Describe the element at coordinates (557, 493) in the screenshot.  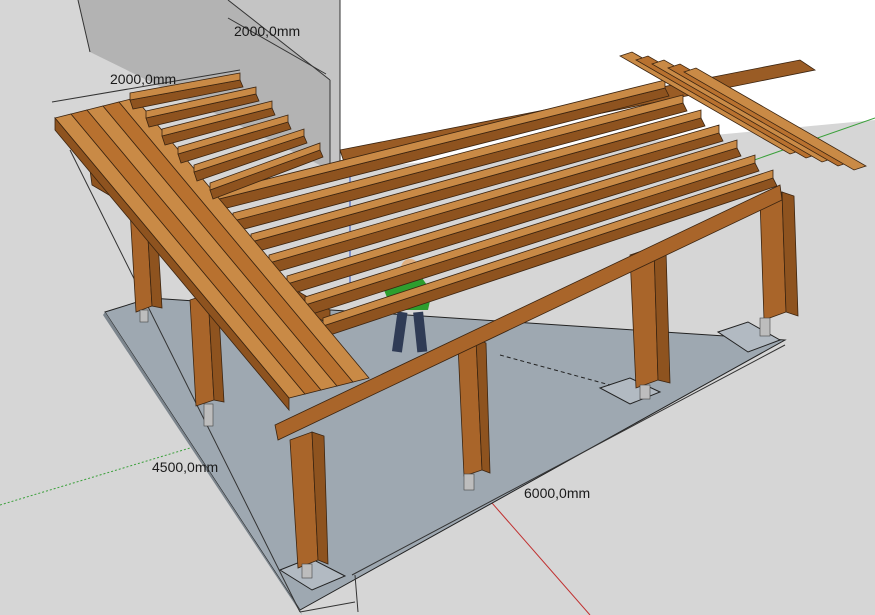
I see `dimension-label-bottom: 6000,0mm` at that location.